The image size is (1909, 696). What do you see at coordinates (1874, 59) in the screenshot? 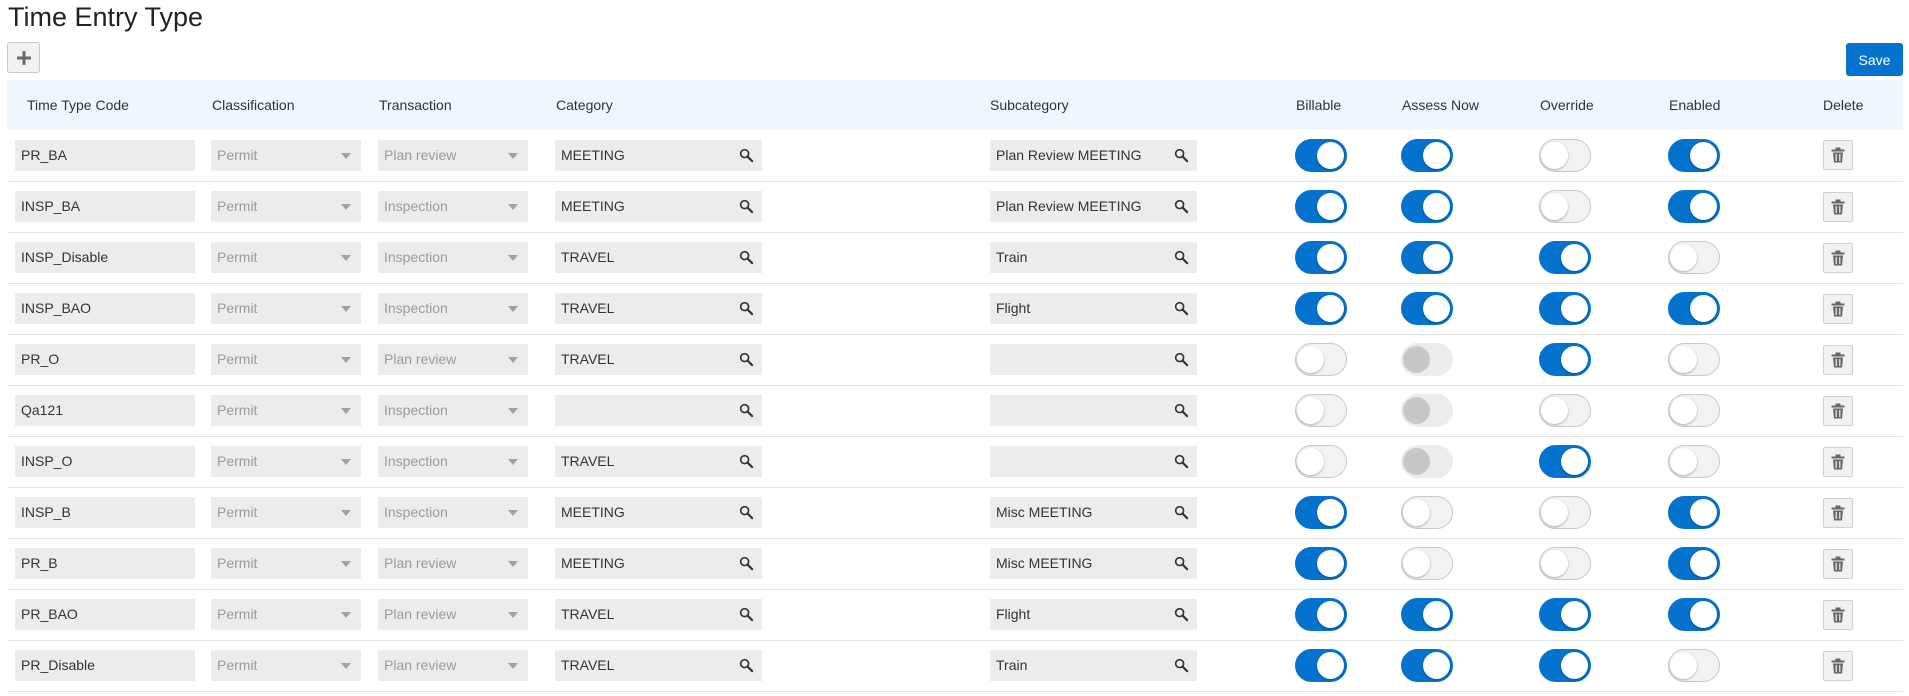
I see `save-button: Save` at bounding box center [1874, 59].